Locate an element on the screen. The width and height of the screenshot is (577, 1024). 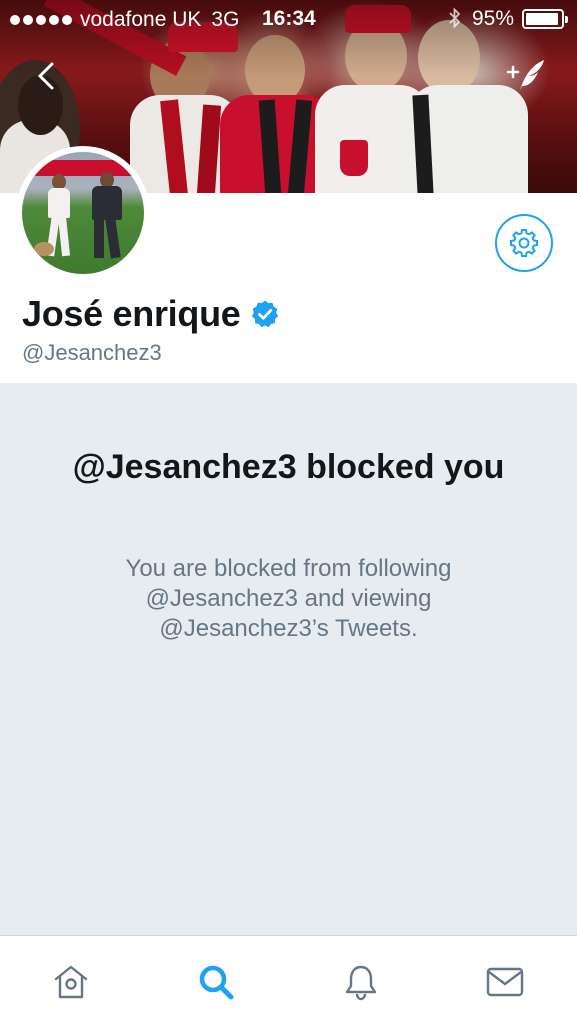
battery-level is located at coordinates (542, 19).